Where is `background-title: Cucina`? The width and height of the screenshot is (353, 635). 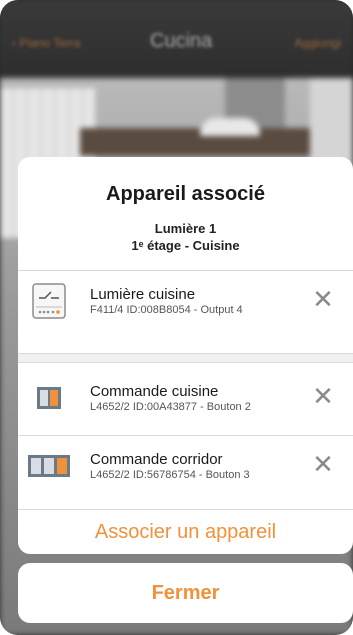
background-title: Cucina is located at coordinates (181, 41).